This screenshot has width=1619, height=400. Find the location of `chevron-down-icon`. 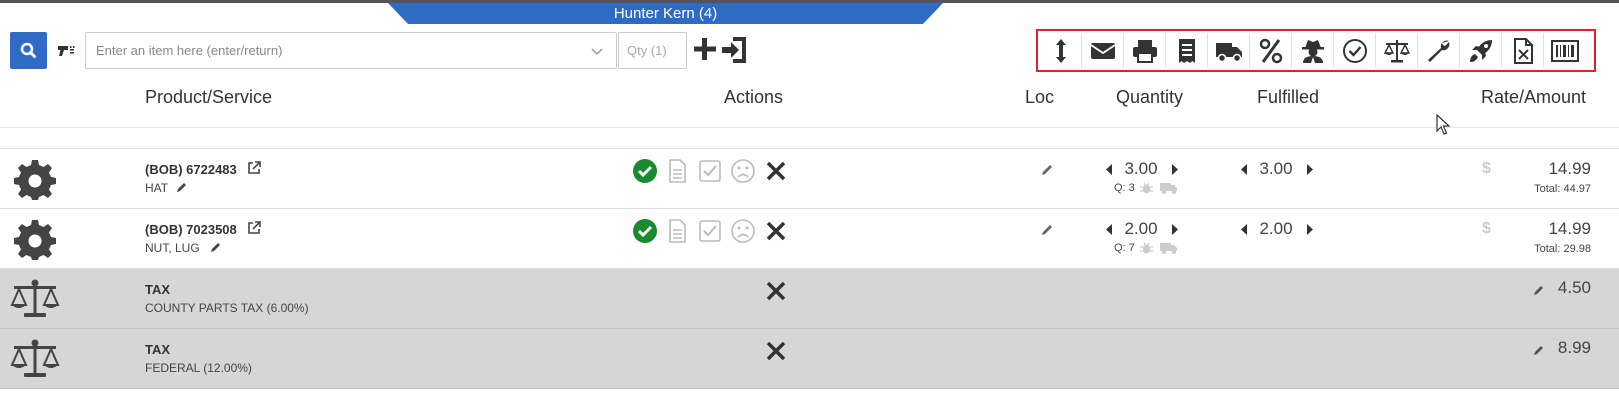

chevron-down-icon is located at coordinates (597, 51).